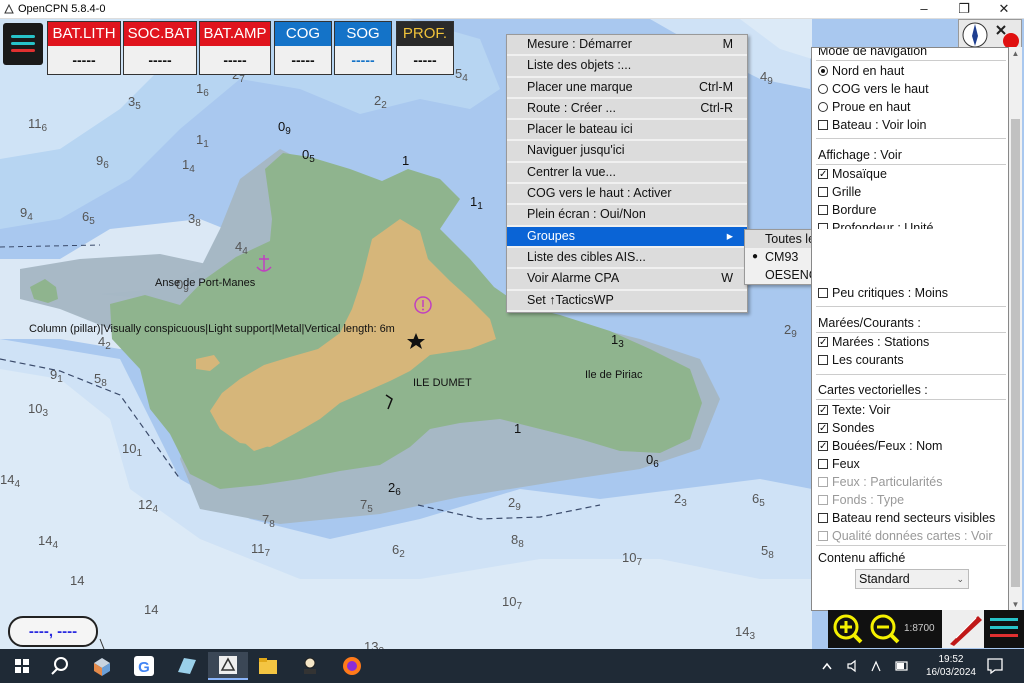  Describe the element at coordinates (873, 390) in the screenshot. I see `vector-heading: Cartes vectorielles :` at that location.